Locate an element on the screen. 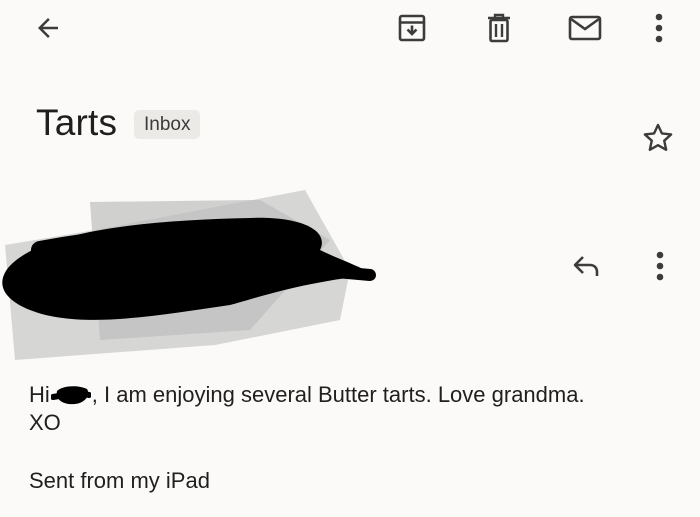 This screenshot has height=517, width=700. delete-button is located at coordinates (499, 28).